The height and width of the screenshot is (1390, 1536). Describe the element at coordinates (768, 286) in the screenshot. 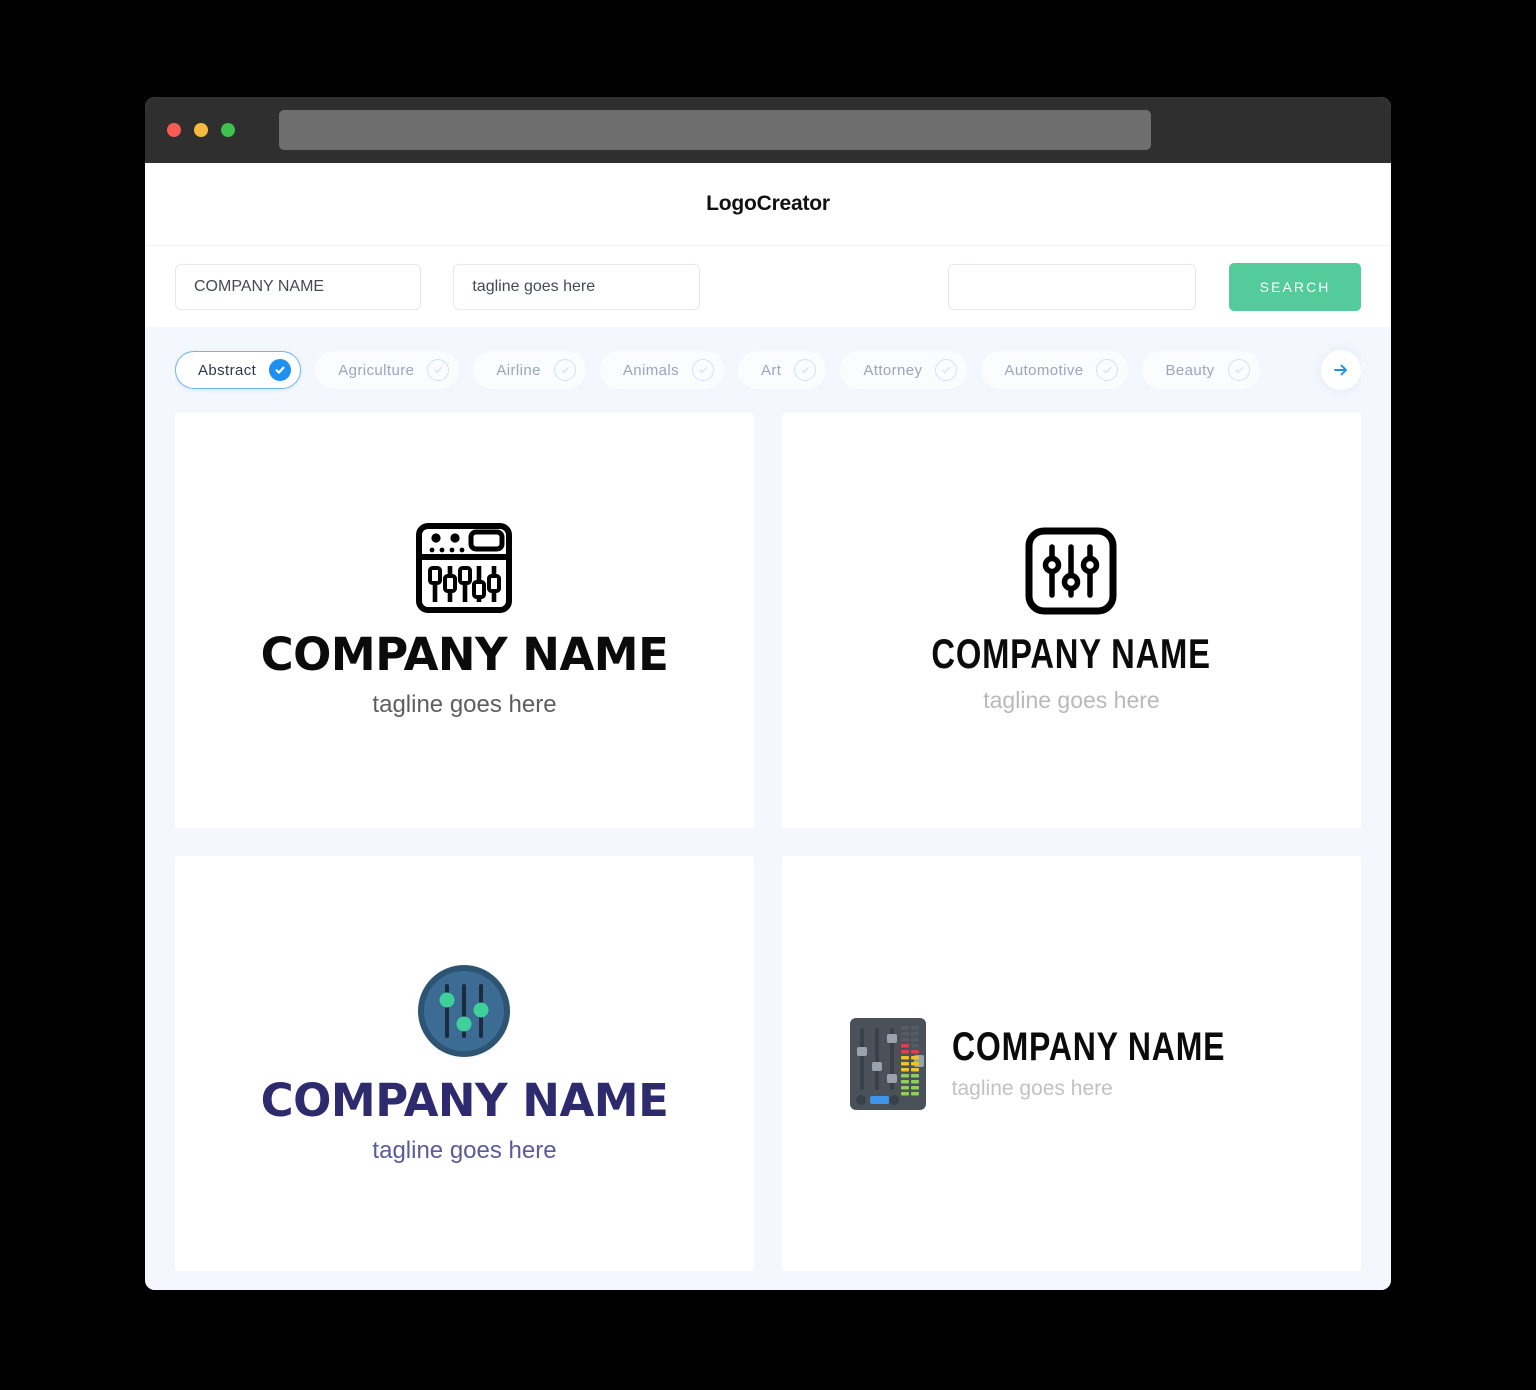

I see `search-toolbar: SEARCH` at that location.